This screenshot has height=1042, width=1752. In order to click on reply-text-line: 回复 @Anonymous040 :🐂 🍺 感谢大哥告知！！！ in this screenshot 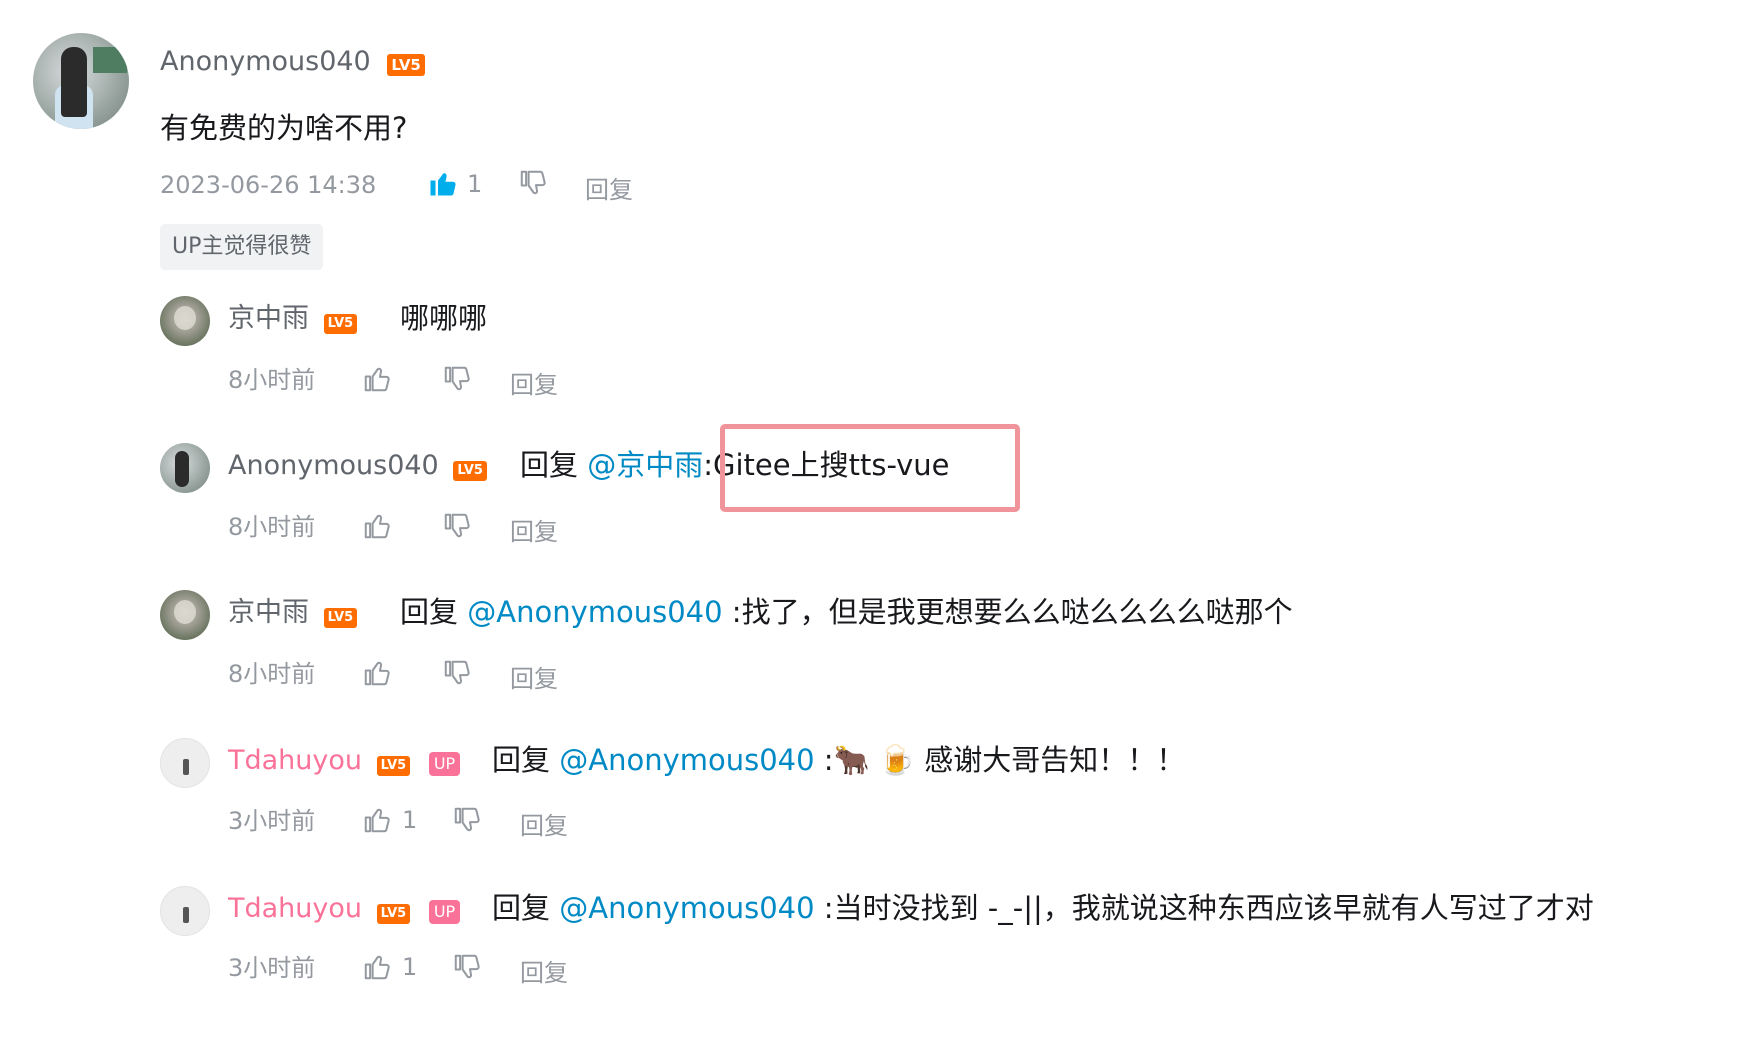, I will do `click(838, 760)`.